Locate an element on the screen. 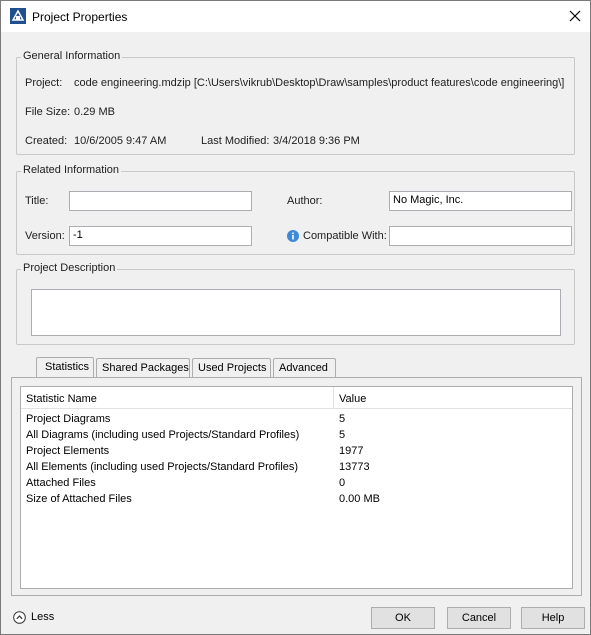 The image size is (591, 635). created-value: 10/6/2005 9:47 AM is located at coordinates (120, 141).